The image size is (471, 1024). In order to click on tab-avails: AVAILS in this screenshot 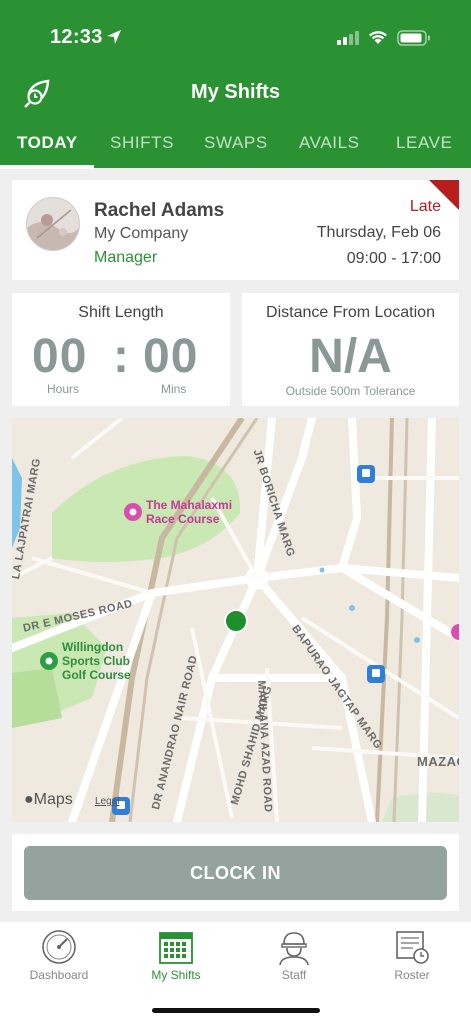, I will do `click(329, 143)`.